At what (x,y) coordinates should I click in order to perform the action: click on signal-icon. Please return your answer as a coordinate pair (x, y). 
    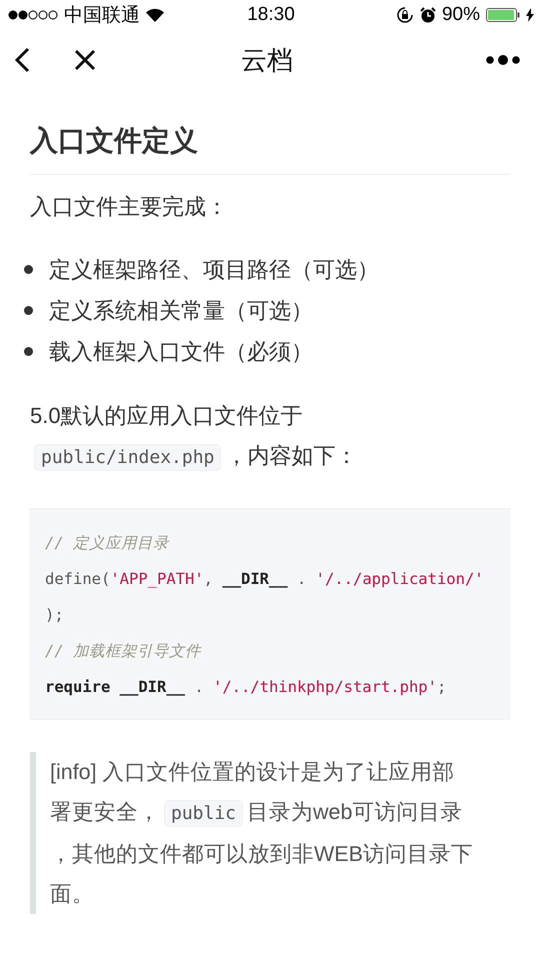
    Looking at the image, I should click on (33, 15).